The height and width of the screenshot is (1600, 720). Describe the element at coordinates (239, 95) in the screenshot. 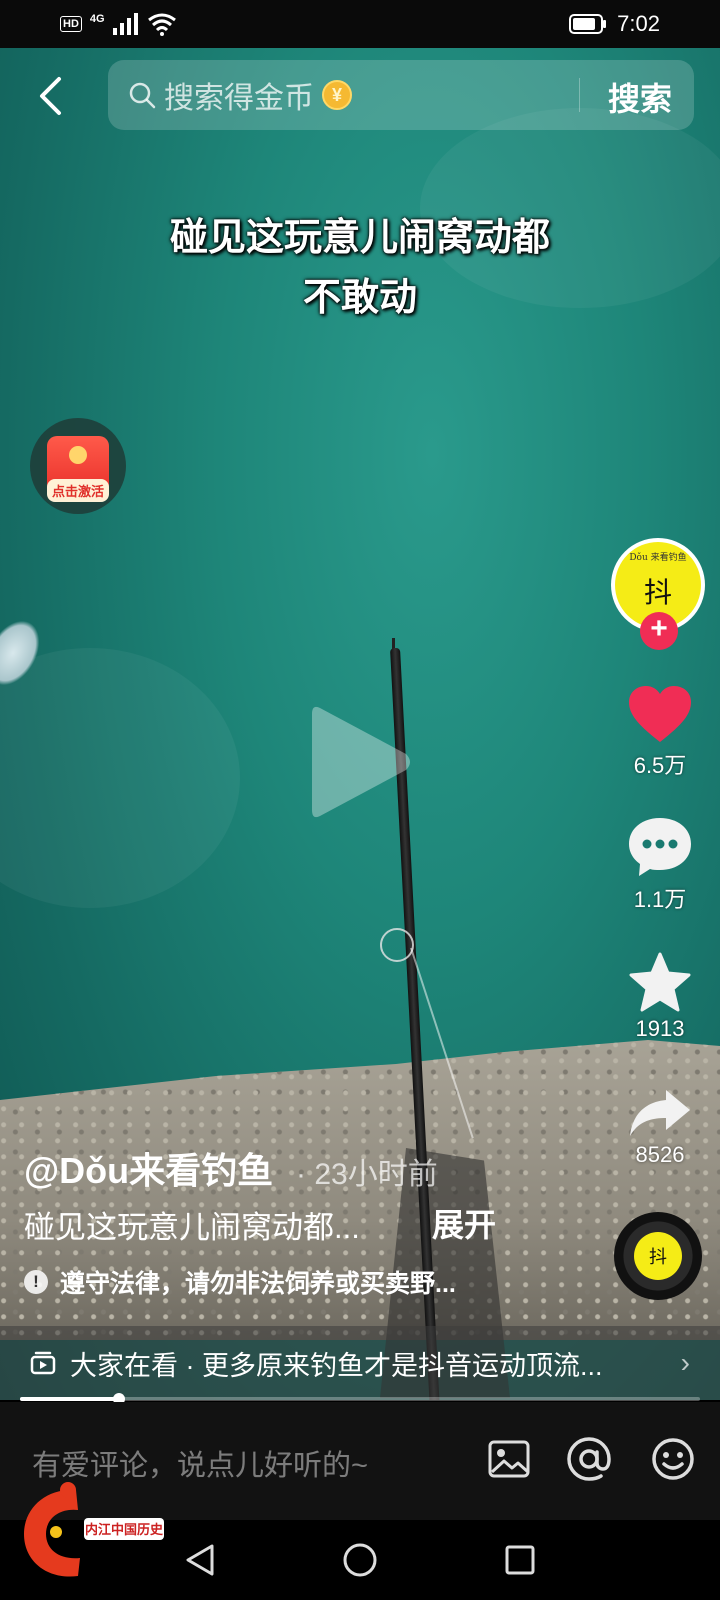

I see `search-input: 搜索得金币` at that location.